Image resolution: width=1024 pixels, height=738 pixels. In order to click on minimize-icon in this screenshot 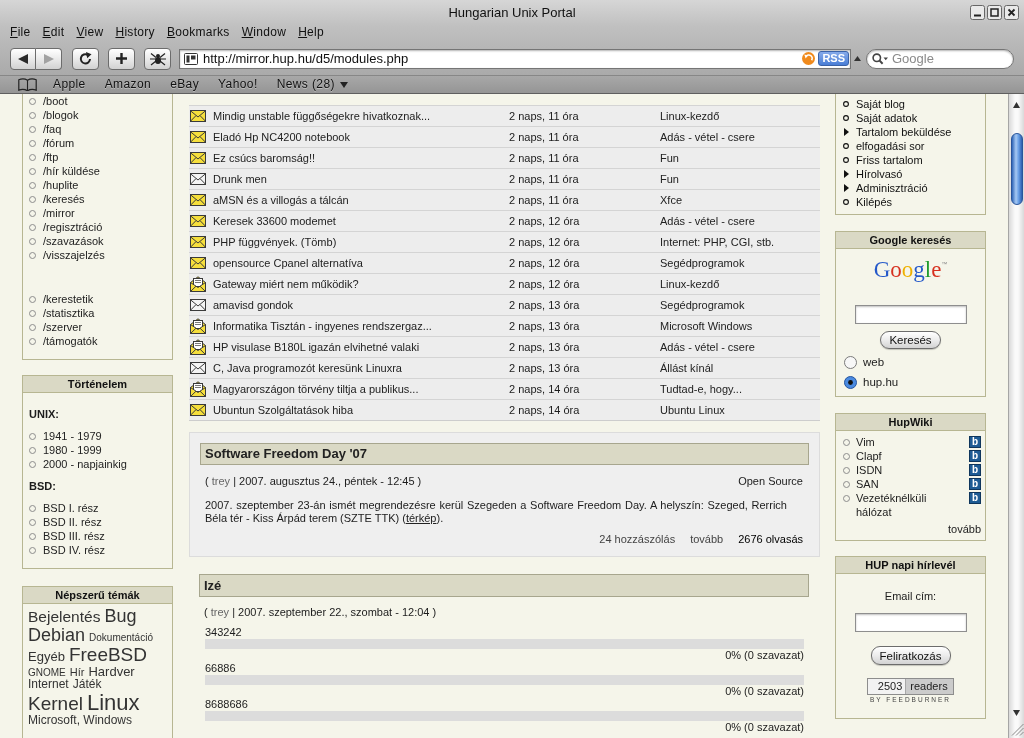, I will do `click(977, 12)`.